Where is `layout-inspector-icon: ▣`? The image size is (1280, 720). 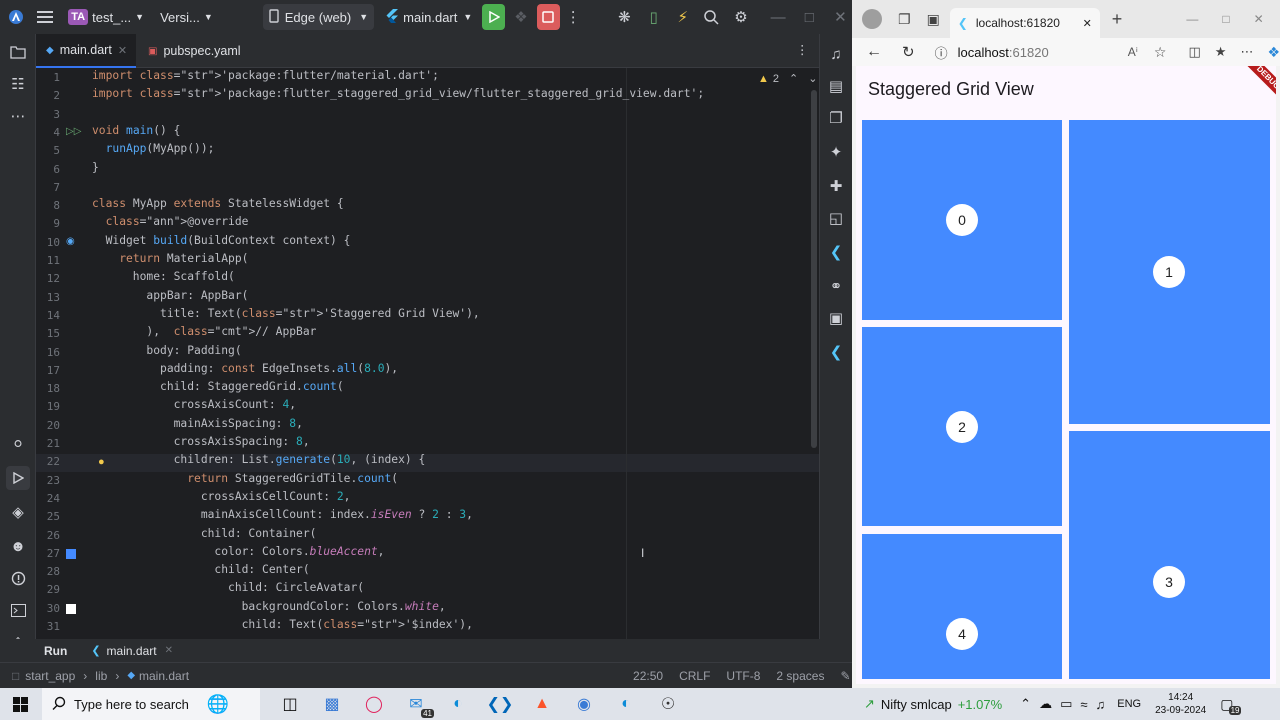 layout-inspector-icon: ▣ is located at coordinates (836, 318).